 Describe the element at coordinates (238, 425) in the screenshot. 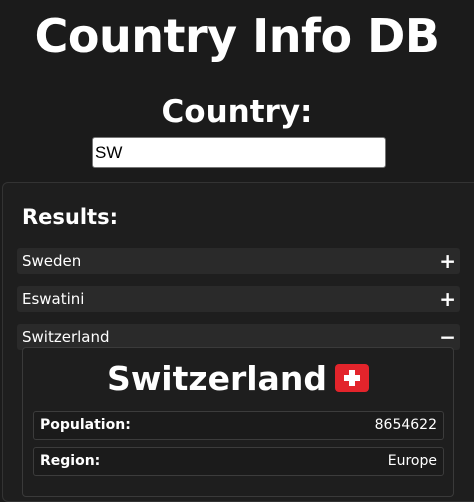

I see `population-row: Population: 8654622` at that location.